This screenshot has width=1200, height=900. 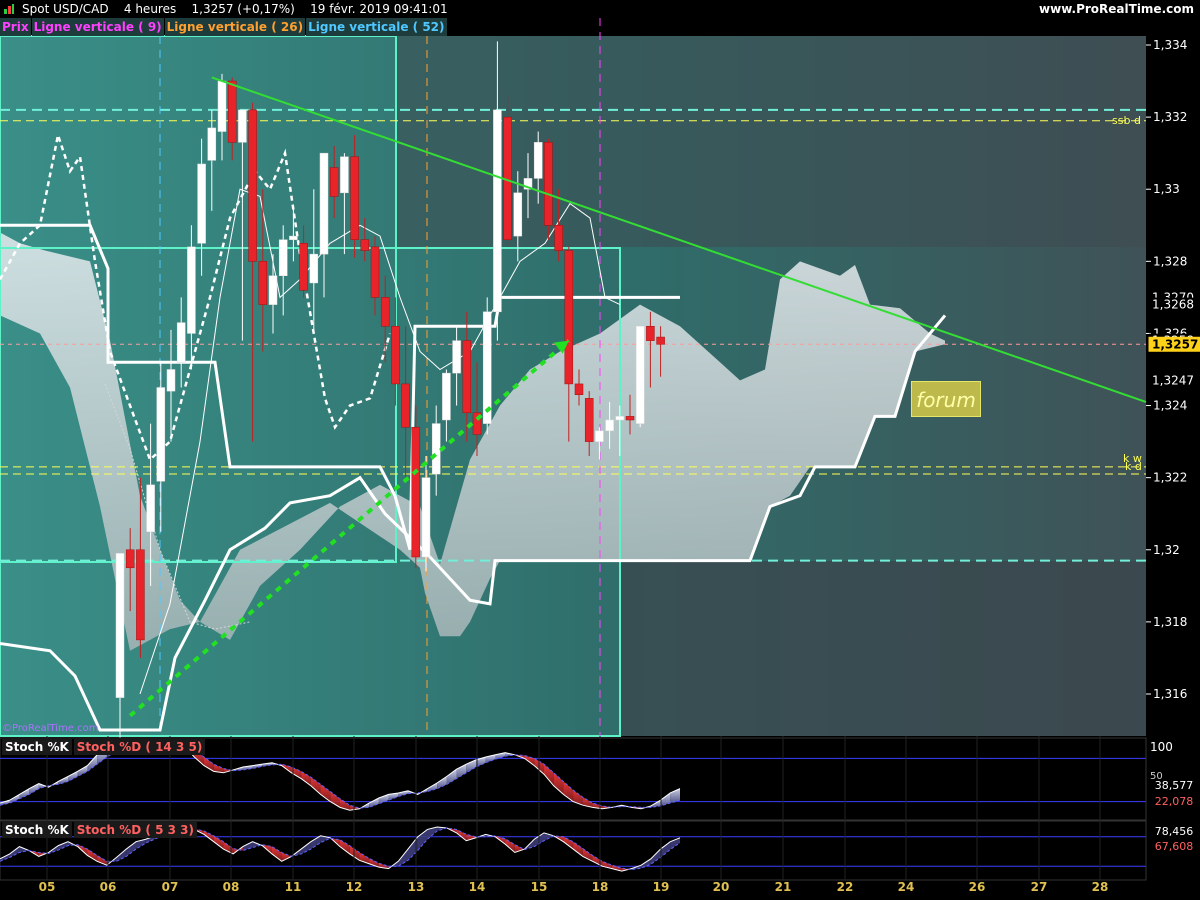 What do you see at coordinates (1170, 261) in the screenshot?
I see `y-tick-label: 1,328` at bounding box center [1170, 261].